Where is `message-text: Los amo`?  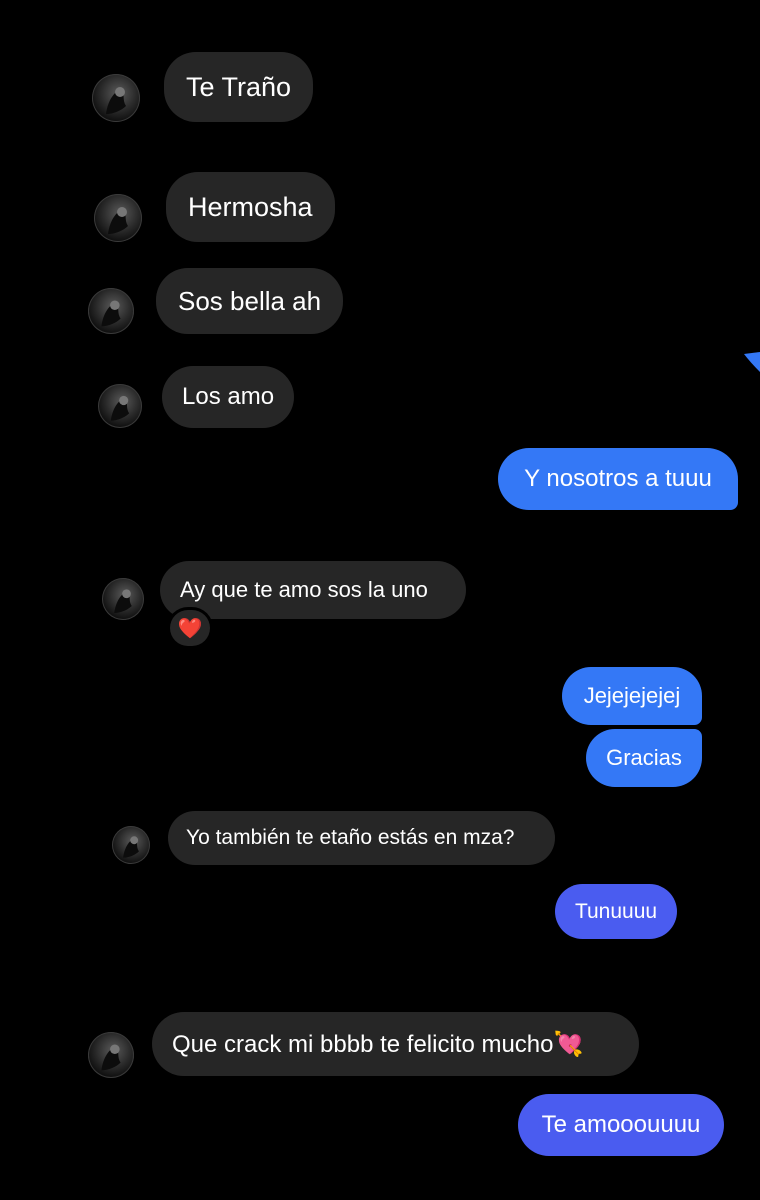 message-text: Los amo is located at coordinates (228, 396).